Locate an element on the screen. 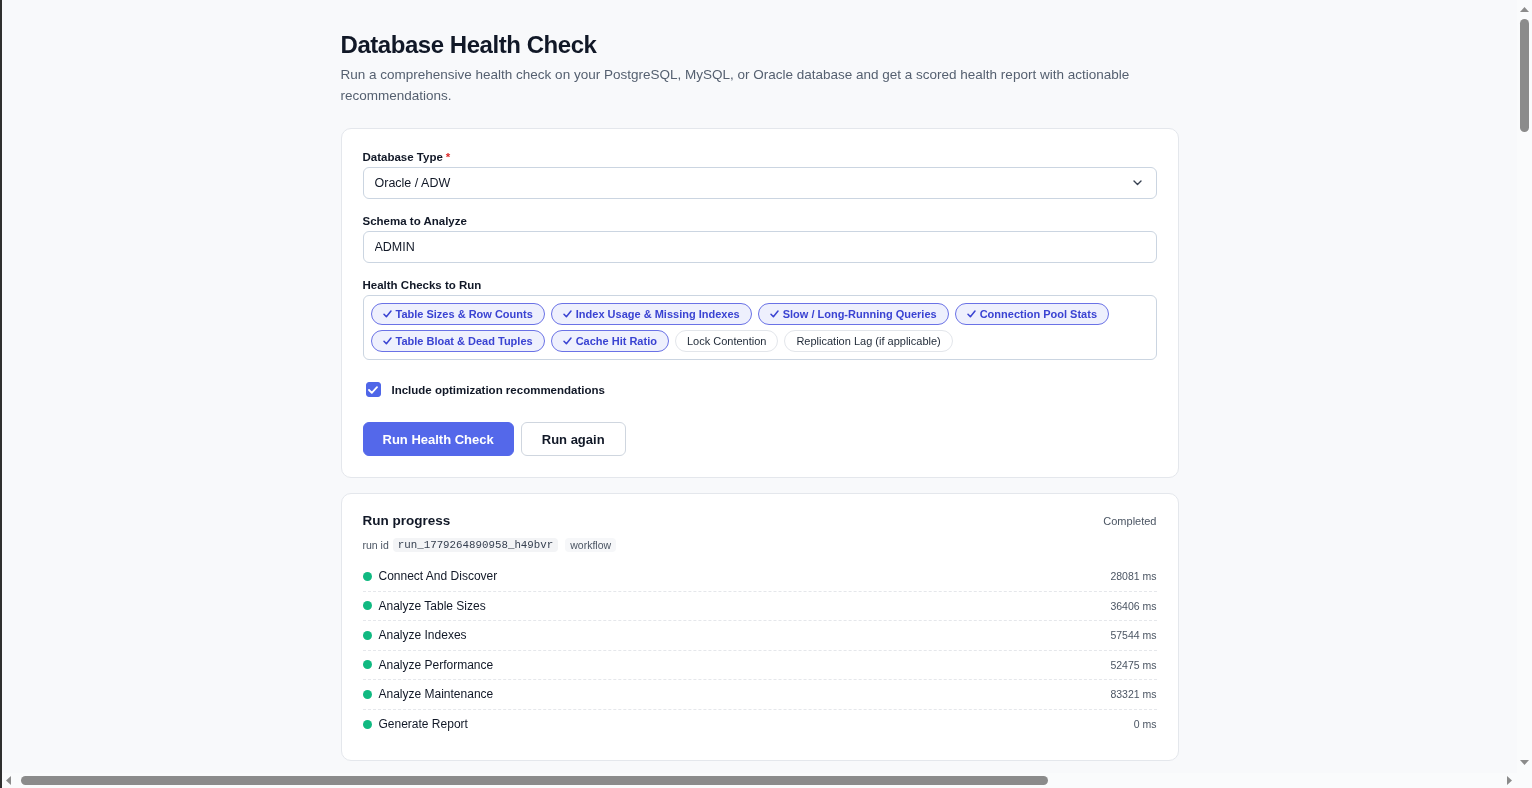  checkbox is located at coordinates (373, 389).